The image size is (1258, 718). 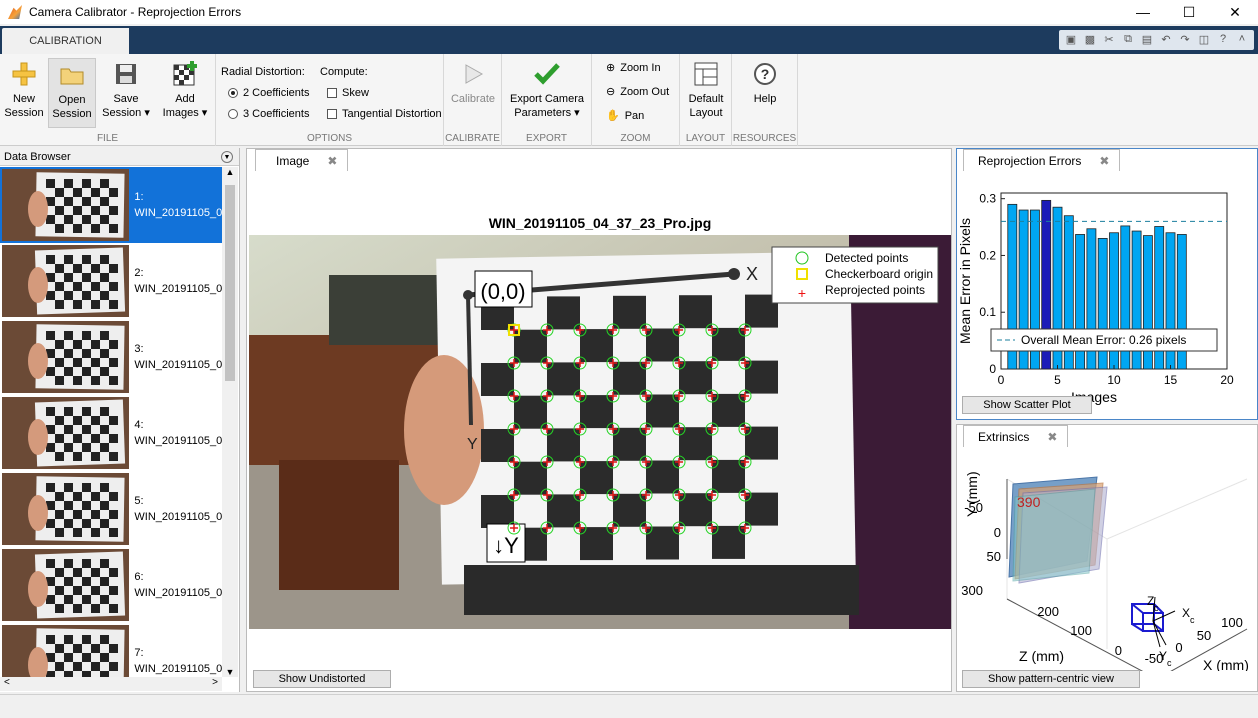 I want to click on export-group: Export Camera Parameters ▾ EXPORT, so click(x=547, y=100).